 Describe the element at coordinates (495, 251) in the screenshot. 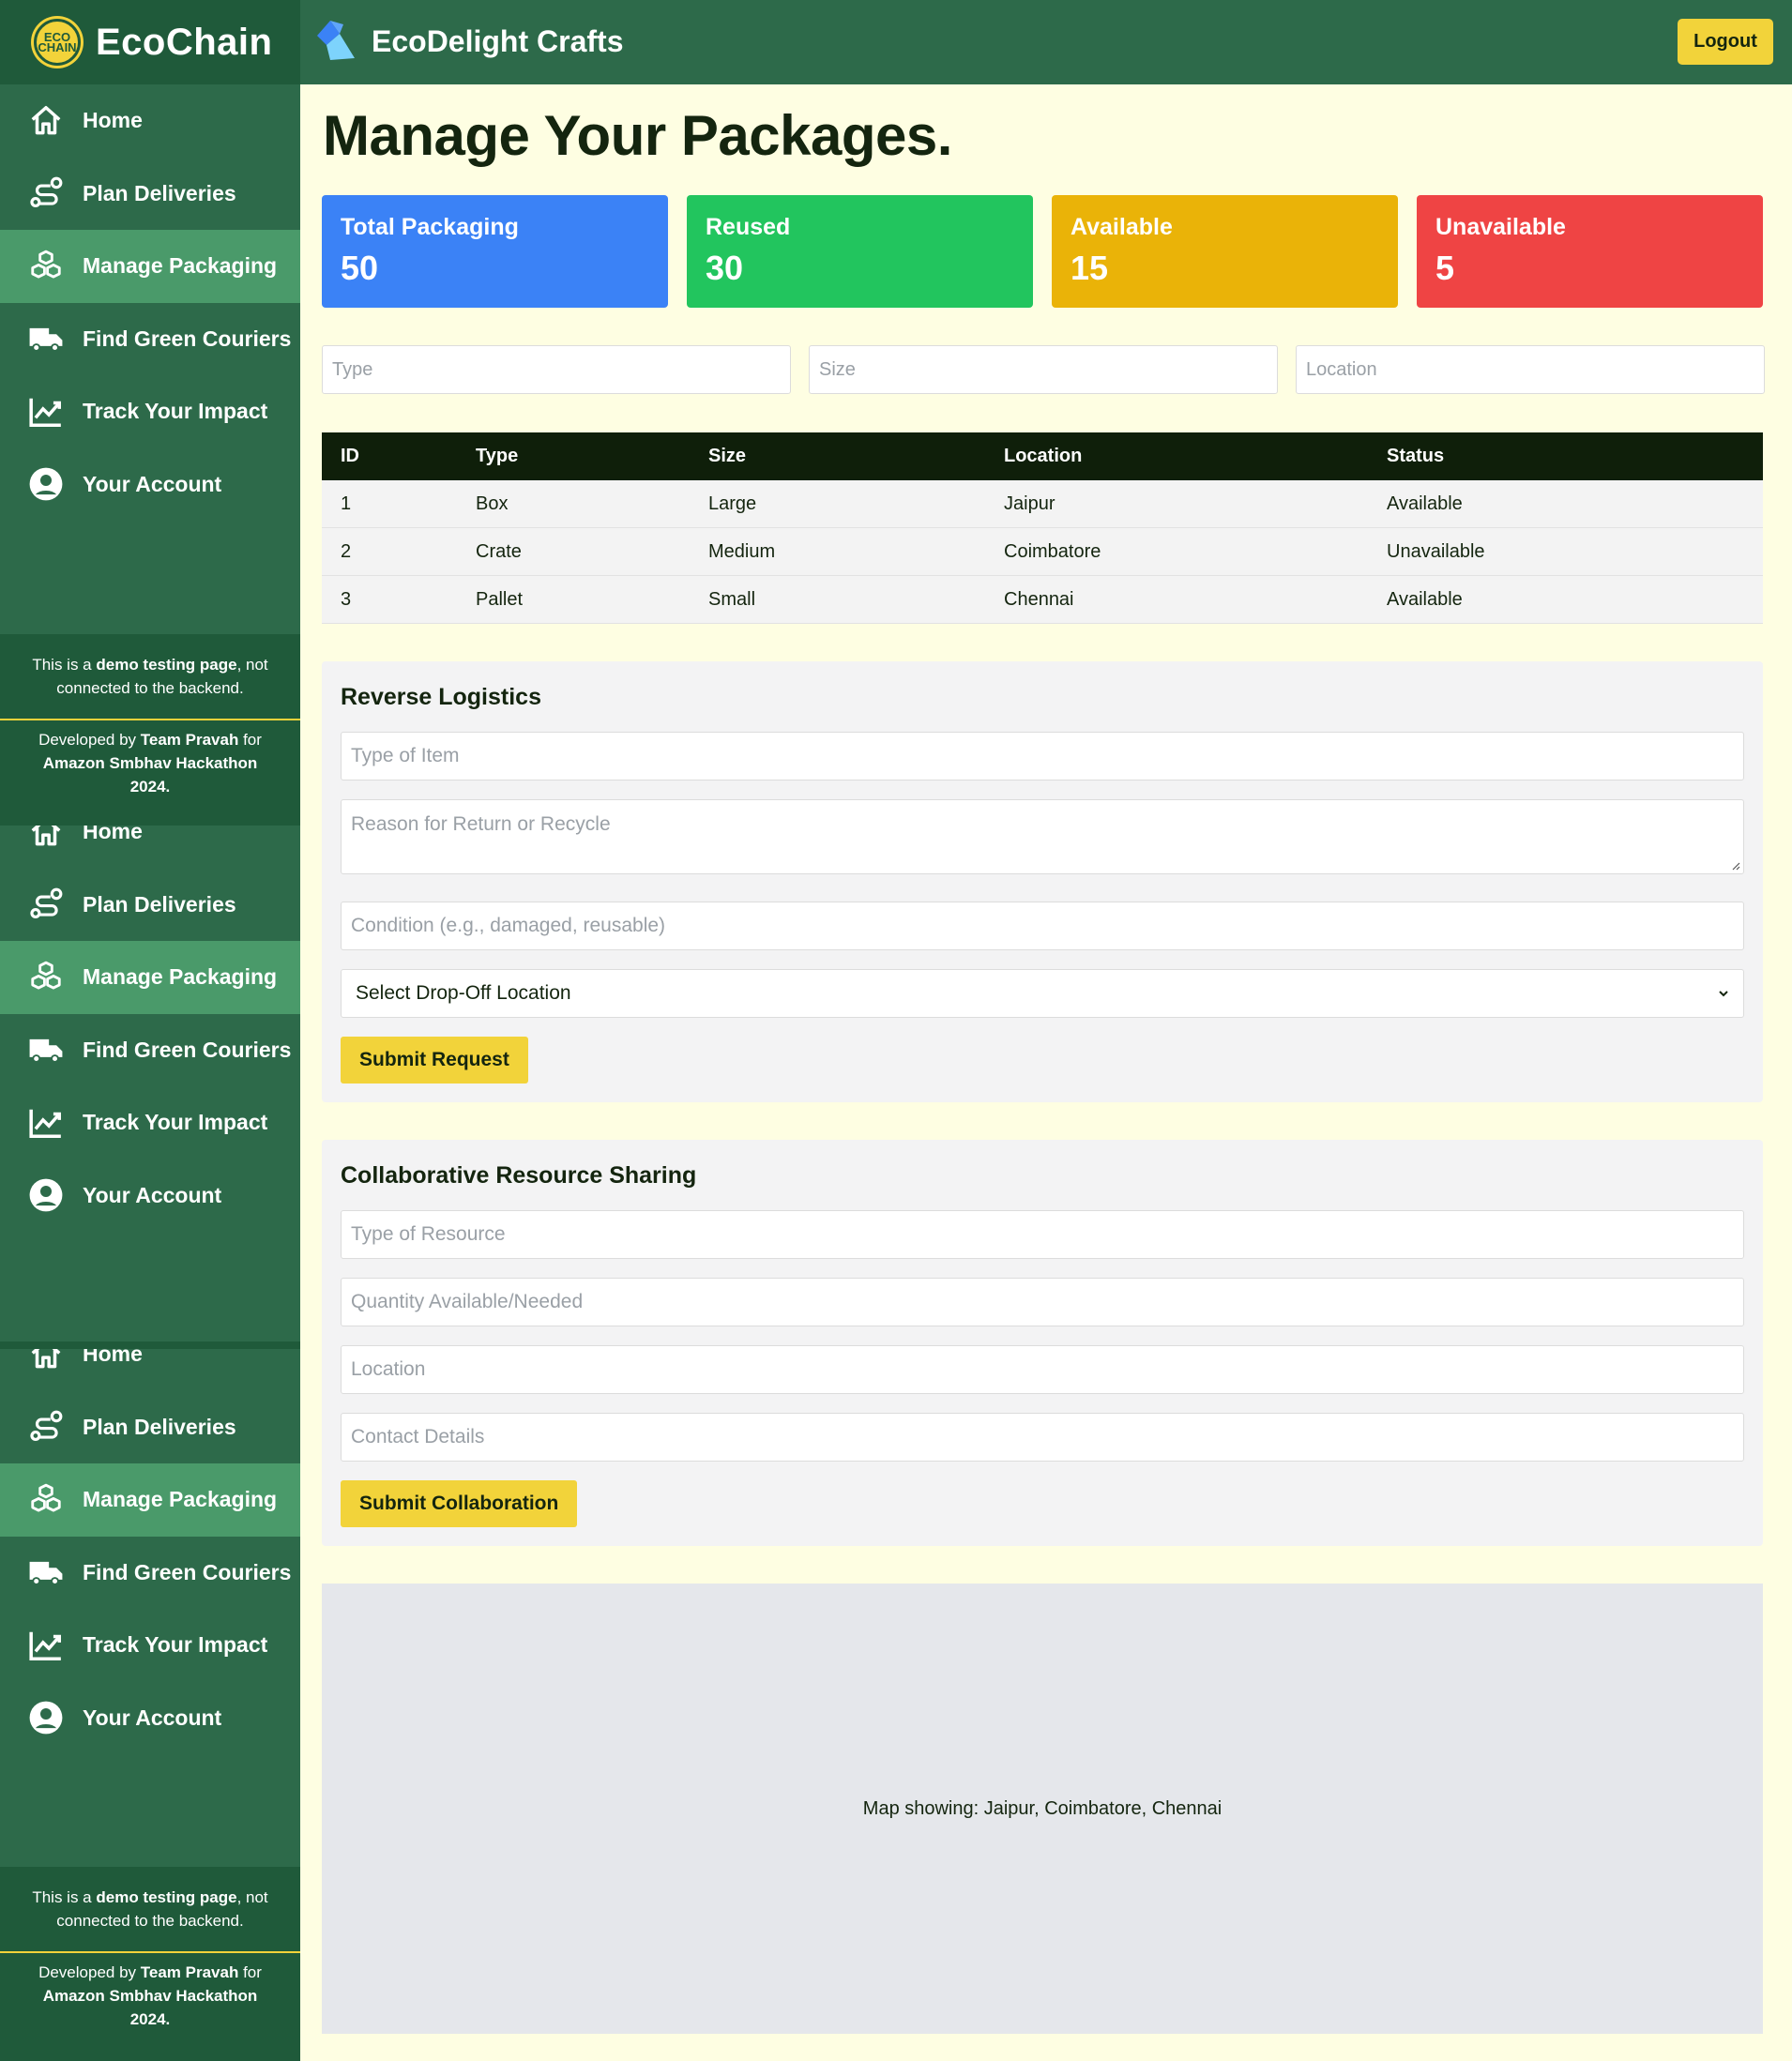

I see `stat-card-total-packaging: Total Packaging 50` at that location.